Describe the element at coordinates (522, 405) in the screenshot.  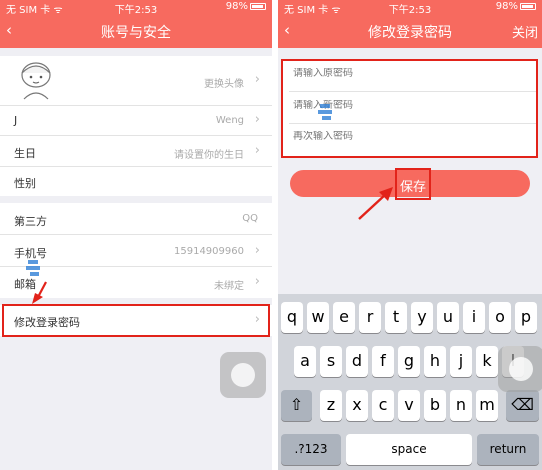
I see `delete-key: ⌫` at that location.